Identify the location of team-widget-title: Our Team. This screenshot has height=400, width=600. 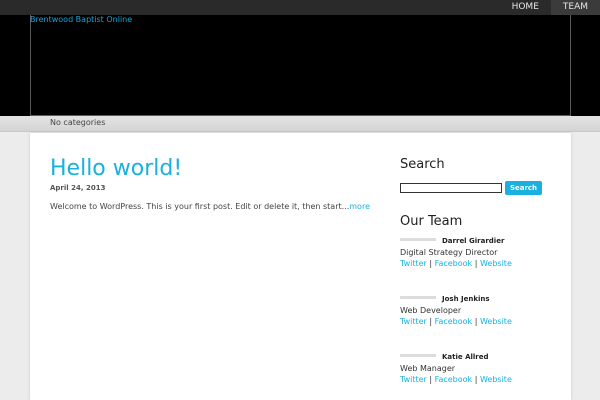
(431, 221).